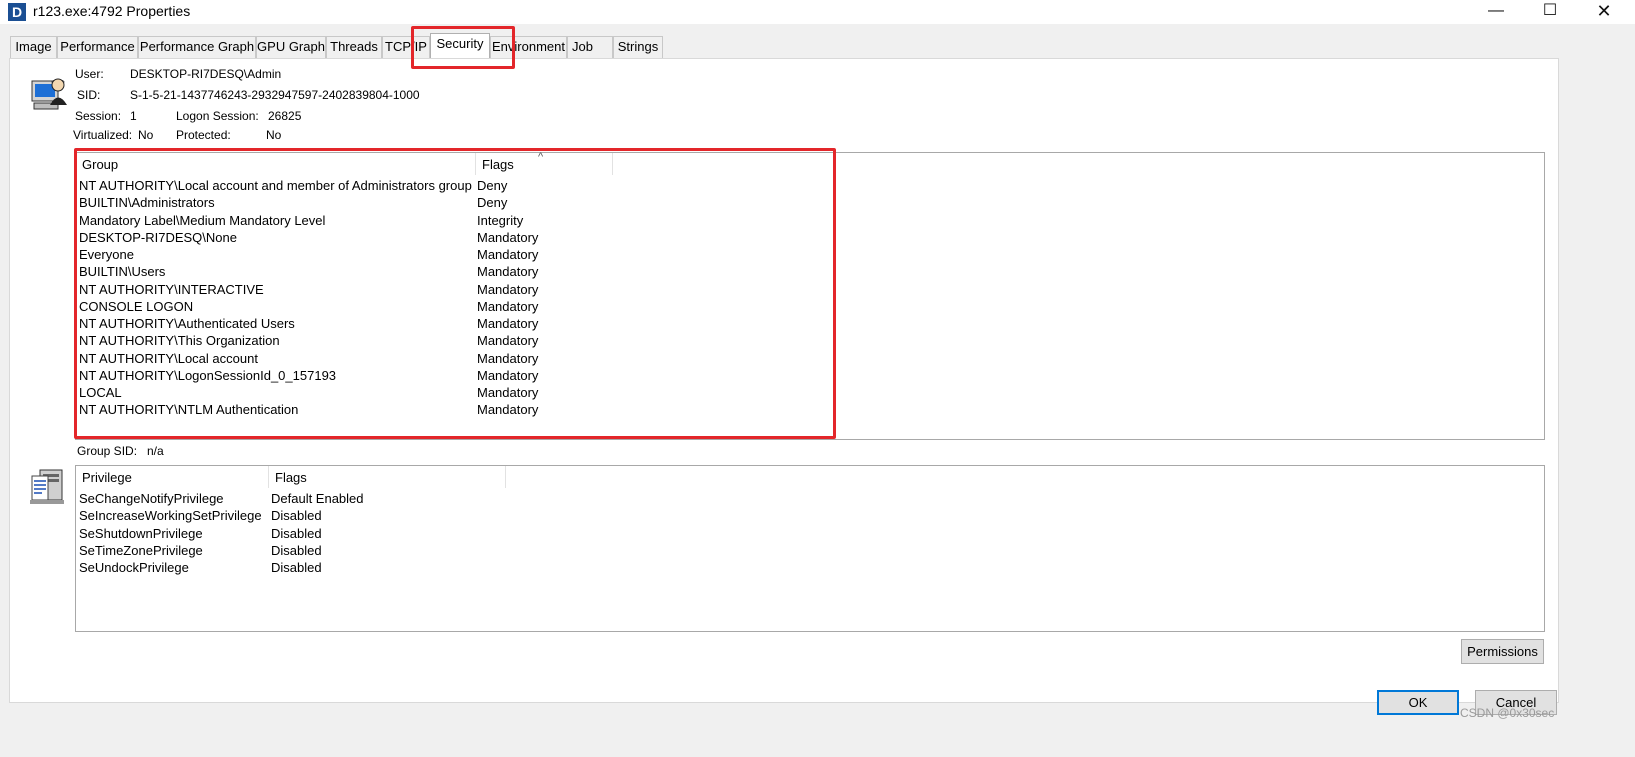  What do you see at coordinates (206, 74) in the screenshot?
I see `user-value: DESKTOP-RI7DESQ\Admin` at bounding box center [206, 74].